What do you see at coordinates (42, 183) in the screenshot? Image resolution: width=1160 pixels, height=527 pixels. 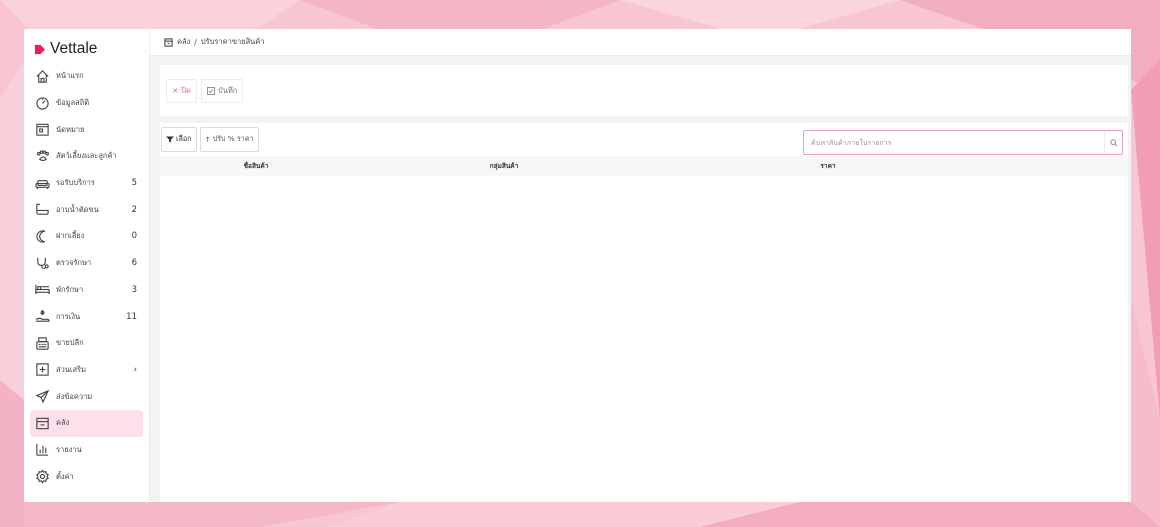 I see `sofa-icon` at bounding box center [42, 183].